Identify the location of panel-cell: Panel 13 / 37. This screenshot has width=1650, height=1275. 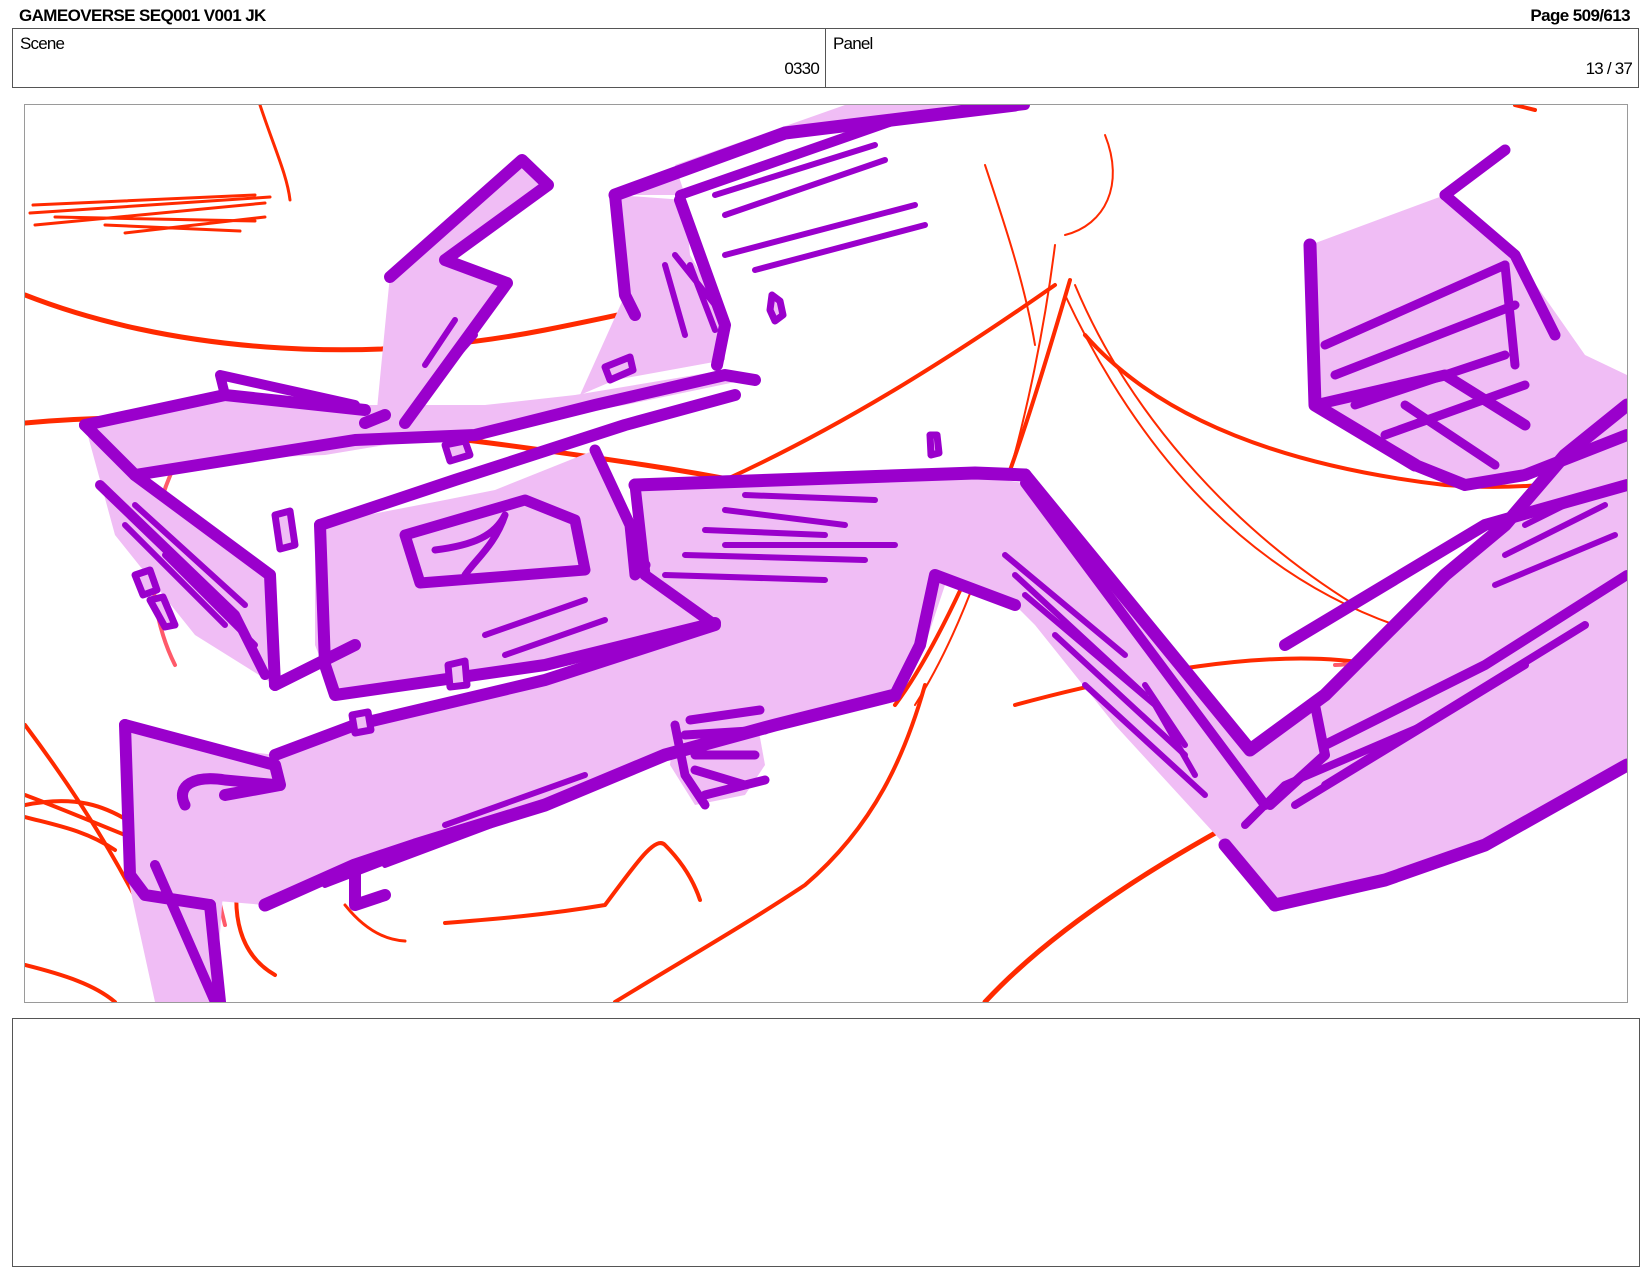
(1232, 58).